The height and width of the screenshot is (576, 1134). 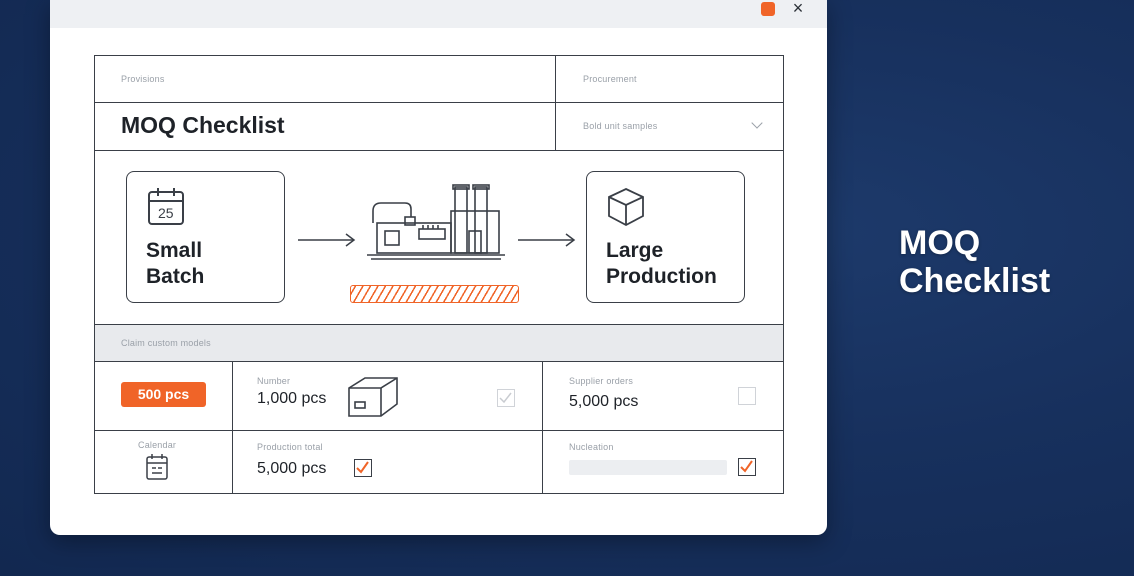 I want to click on small-batch-label: Small Batch, so click(x=175, y=264).